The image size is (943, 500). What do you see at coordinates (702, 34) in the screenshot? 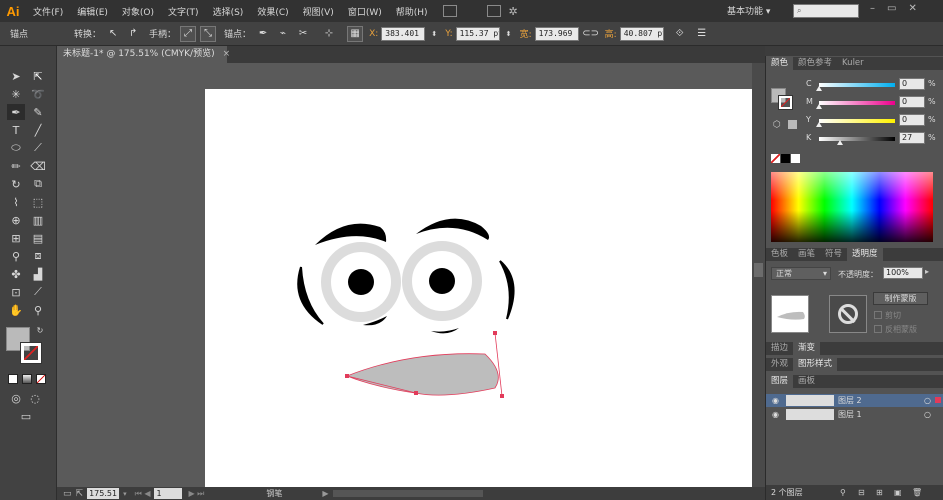
I see `panel-menu-icon: ☰` at bounding box center [702, 34].